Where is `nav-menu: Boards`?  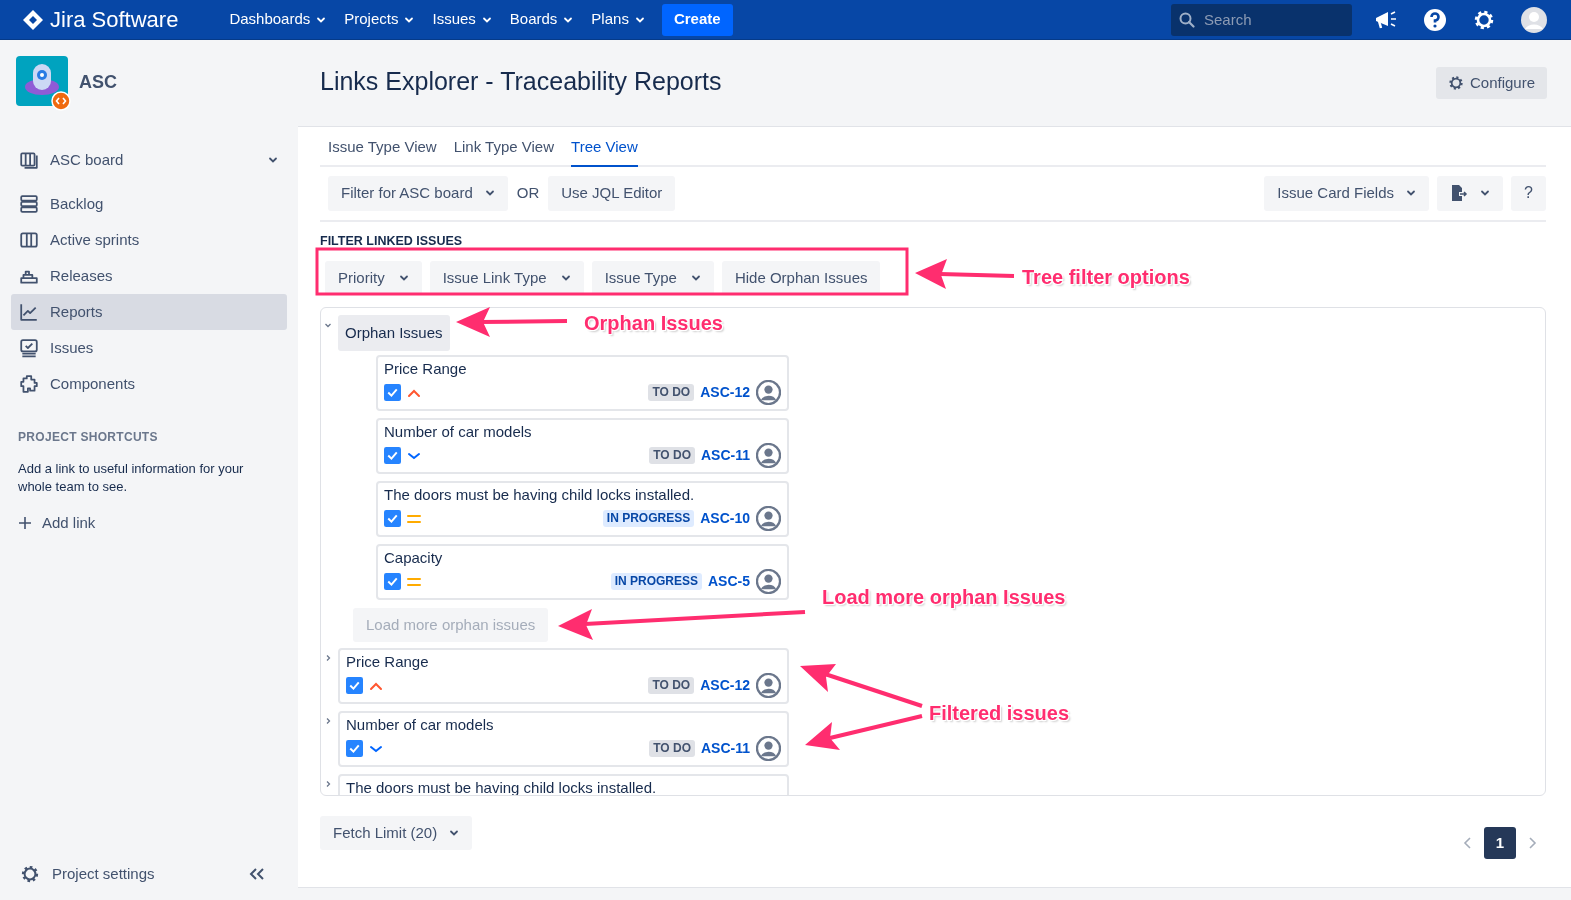 nav-menu: Boards is located at coordinates (541, 19).